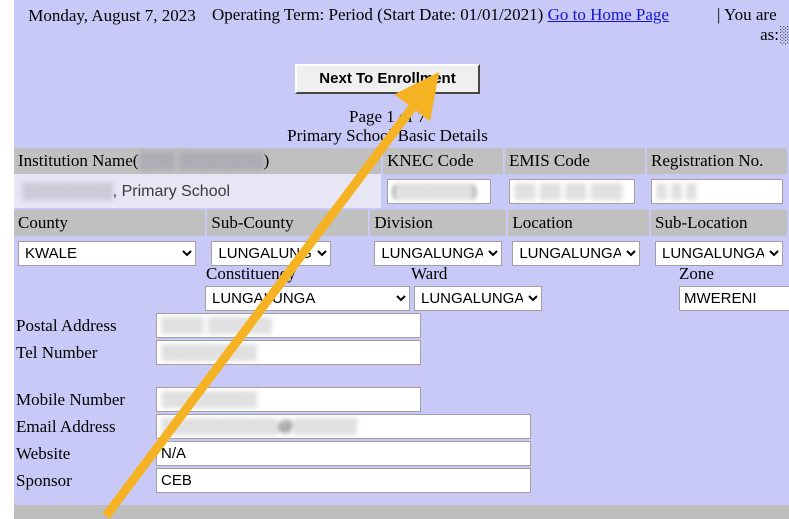 This screenshot has height=519, width=789. What do you see at coordinates (7, 259) in the screenshot?
I see `left-margin` at bounding box center [7, 259].